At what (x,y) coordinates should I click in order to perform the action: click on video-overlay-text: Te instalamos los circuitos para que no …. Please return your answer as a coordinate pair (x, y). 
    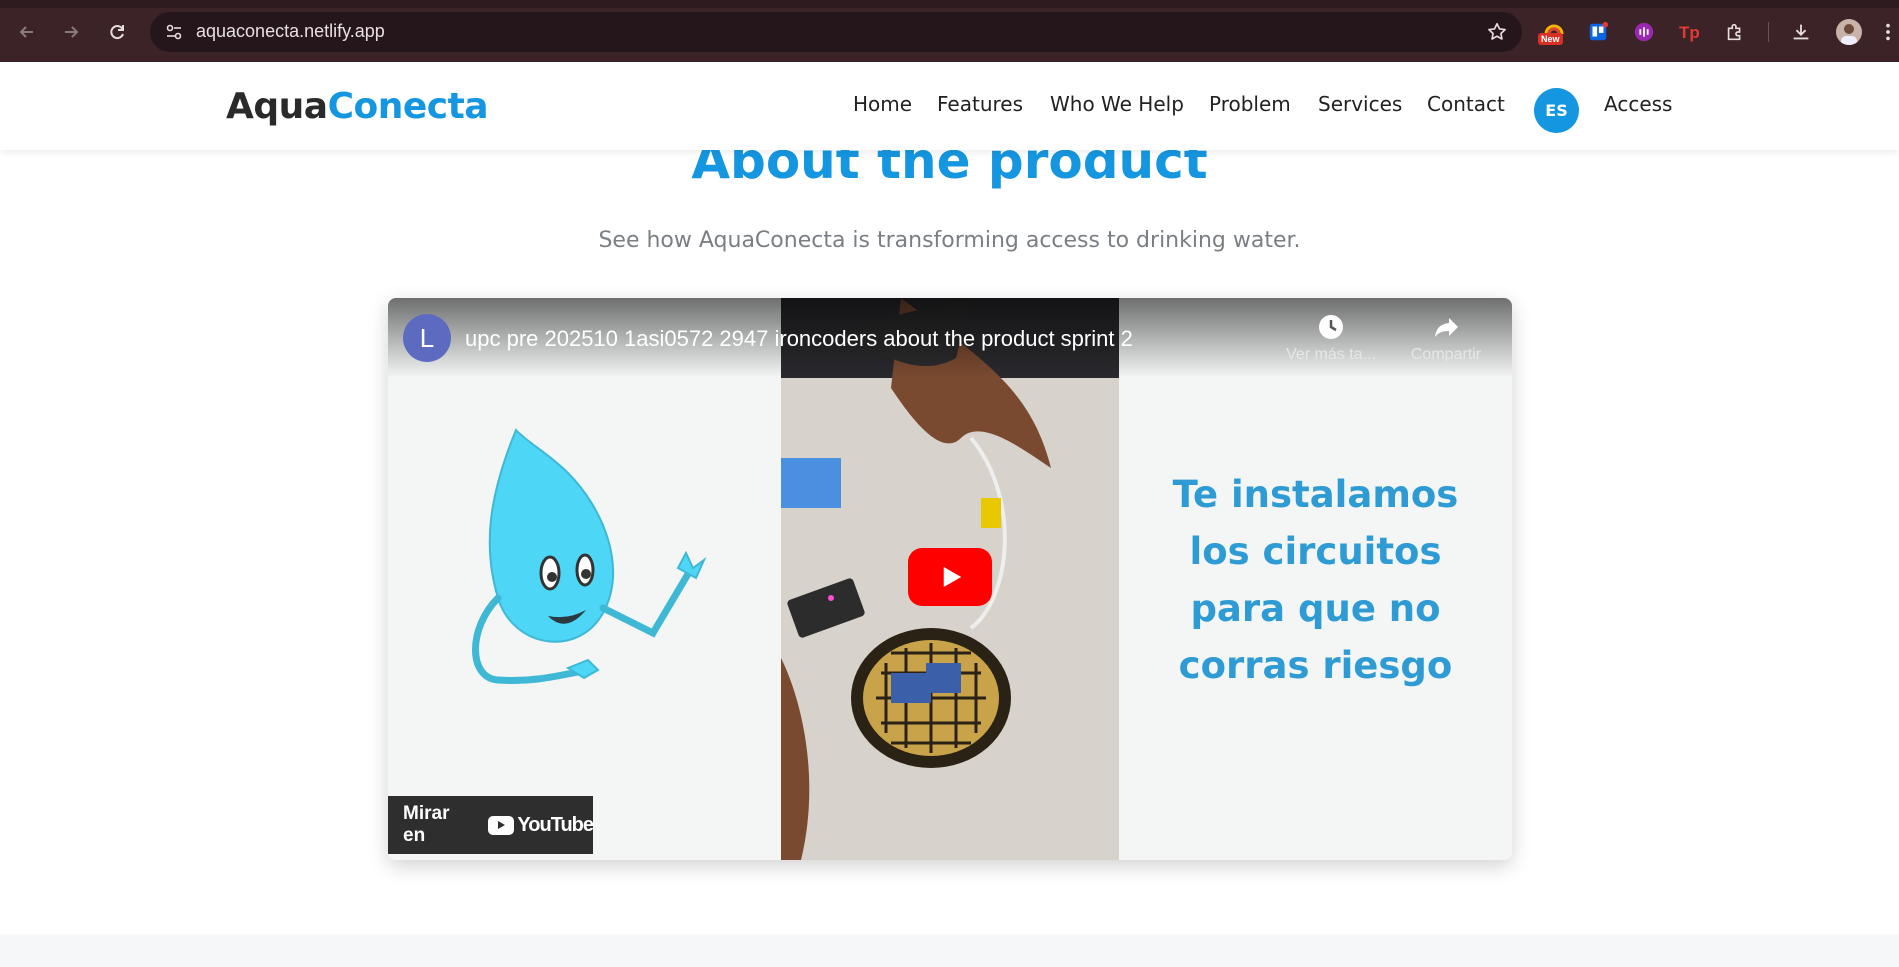
    Looking at the image, I should click on (1315, 580).